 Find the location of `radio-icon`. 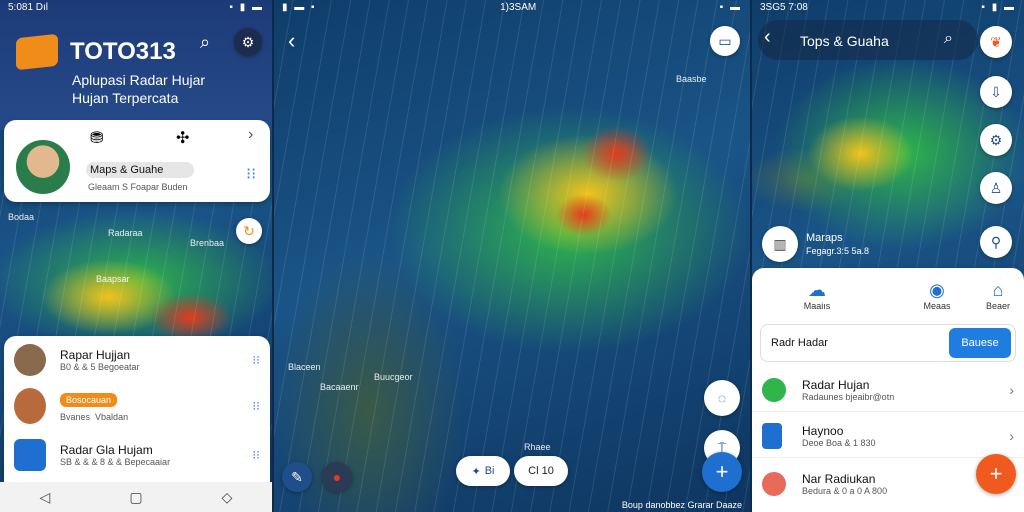

radio-icon is located at coordinates (774, 484).